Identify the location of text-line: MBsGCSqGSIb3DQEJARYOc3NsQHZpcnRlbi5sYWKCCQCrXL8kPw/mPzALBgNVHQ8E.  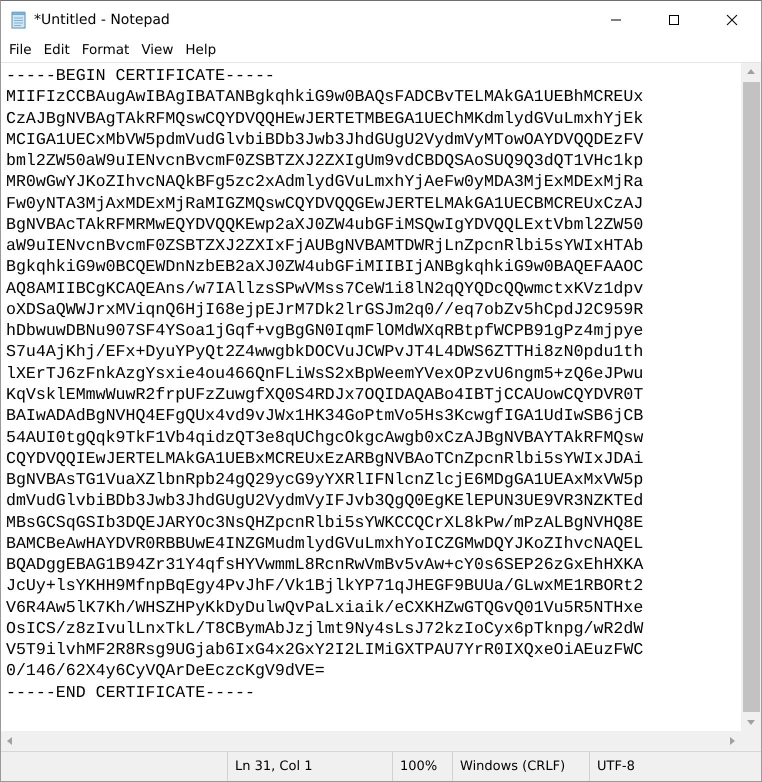
(325, 522).